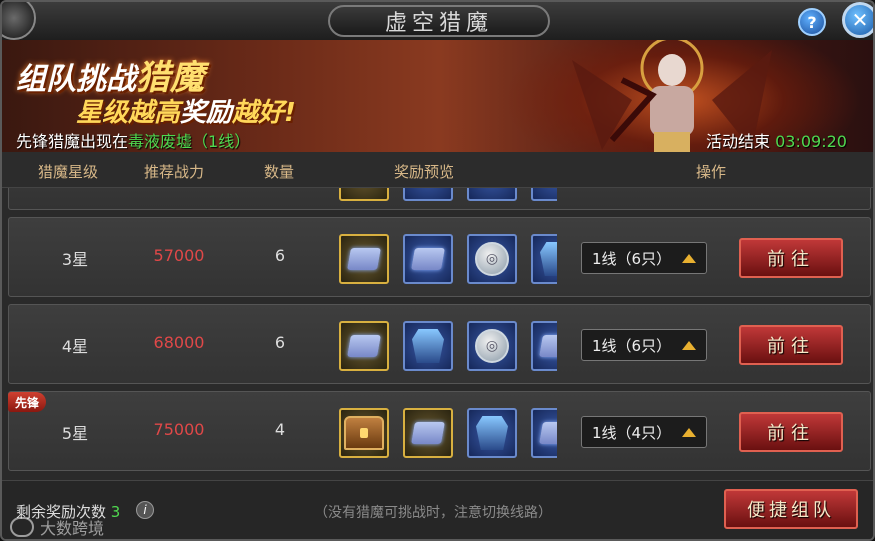 The width and height of the screenshot is (875, 541). I want to click on remaining-count: 3, so click(115, 512).